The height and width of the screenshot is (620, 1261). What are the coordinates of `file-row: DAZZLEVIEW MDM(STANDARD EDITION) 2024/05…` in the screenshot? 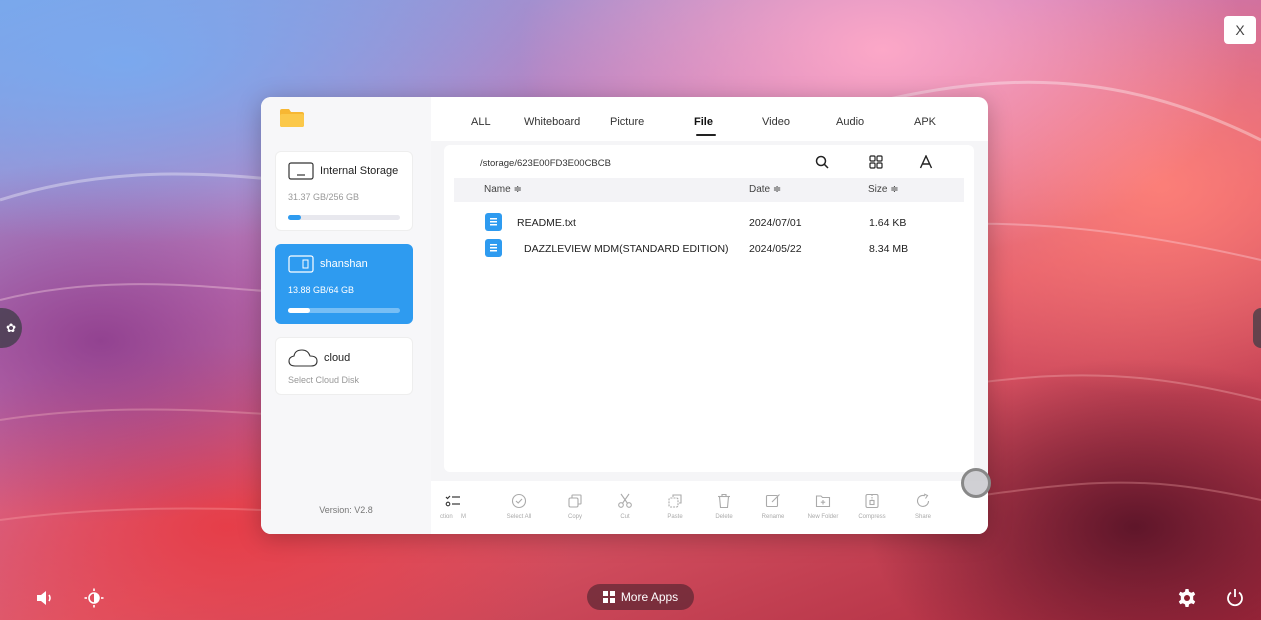 It's located at (709, 249).